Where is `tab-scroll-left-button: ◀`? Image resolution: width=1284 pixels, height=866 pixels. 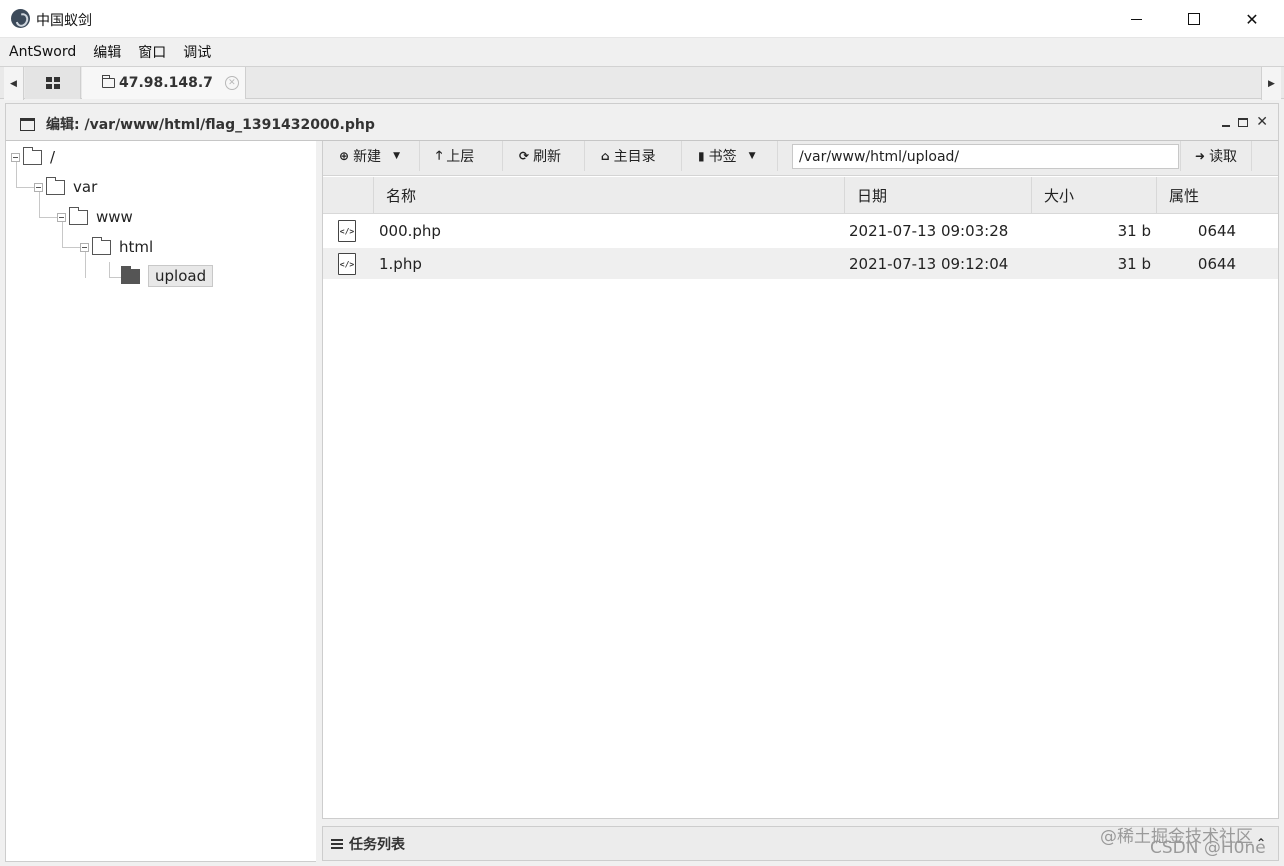
tab-scroll-left-button: ◀ is located at coordinates (14, 83).